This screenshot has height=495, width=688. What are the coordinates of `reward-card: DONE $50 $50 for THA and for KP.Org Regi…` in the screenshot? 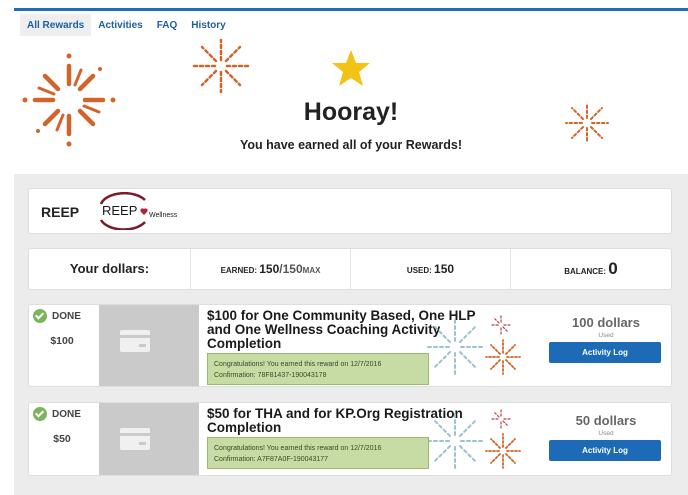 It's located at (350, 439).